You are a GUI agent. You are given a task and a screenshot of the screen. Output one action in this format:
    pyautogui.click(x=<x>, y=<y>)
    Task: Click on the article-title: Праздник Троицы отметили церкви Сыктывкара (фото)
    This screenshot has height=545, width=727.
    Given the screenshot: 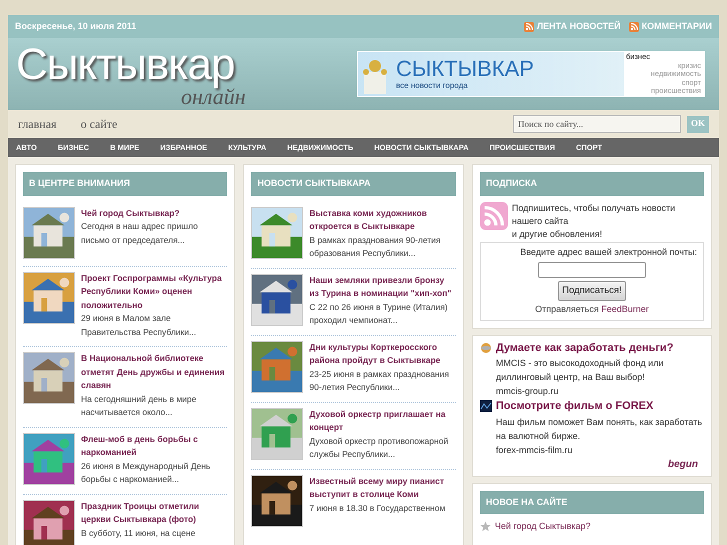 What is the action you would take?
    pyautogui.click(x=154, y=513)
    